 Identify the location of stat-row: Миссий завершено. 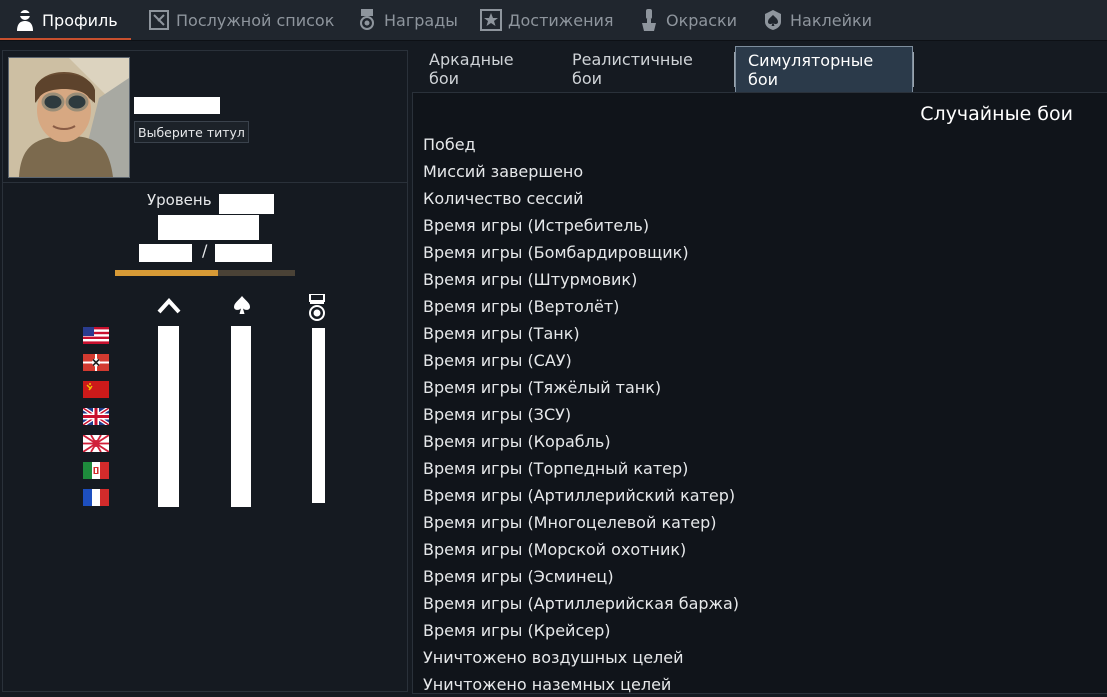
(503, 171).